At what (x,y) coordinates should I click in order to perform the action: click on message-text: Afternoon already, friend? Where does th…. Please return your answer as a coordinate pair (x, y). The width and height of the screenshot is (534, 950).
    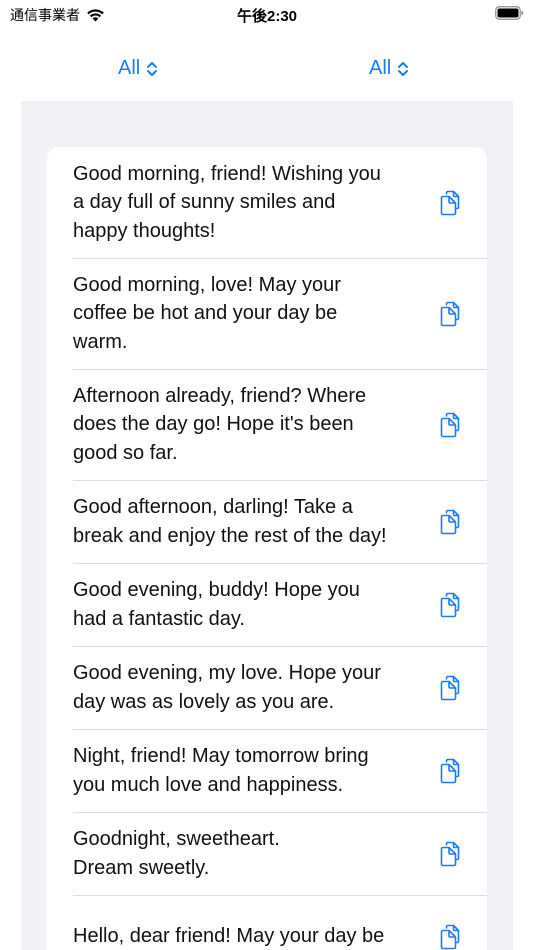
    Looking at the image, I should click on (220, 424).